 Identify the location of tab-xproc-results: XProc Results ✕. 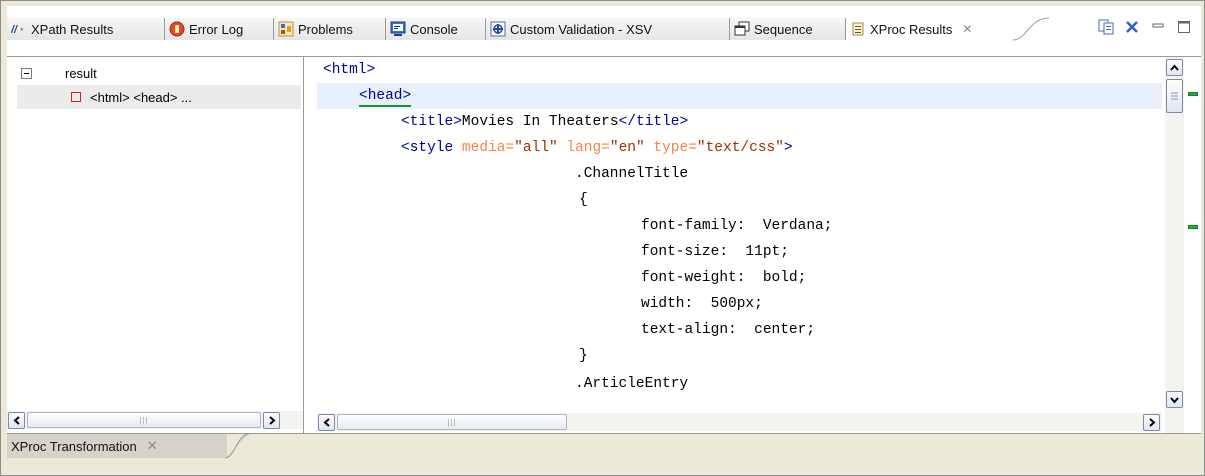
(930, 29).